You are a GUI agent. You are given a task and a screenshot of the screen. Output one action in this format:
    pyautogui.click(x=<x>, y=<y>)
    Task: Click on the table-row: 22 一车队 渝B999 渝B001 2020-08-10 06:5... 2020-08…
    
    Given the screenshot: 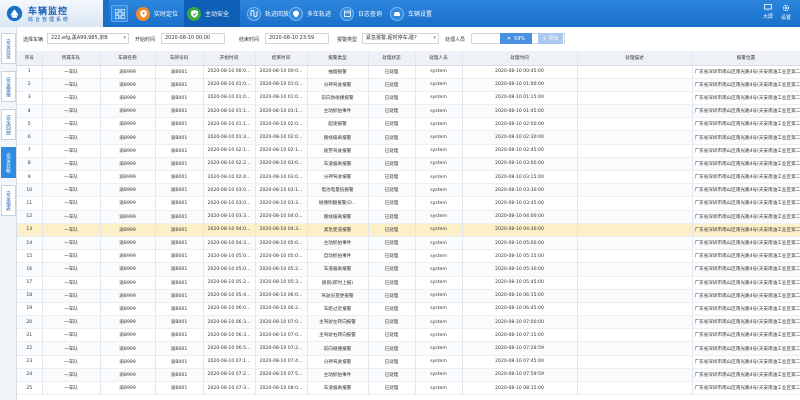 What is the action you would take?
    pyautogui.click(x=408, y=348)
    